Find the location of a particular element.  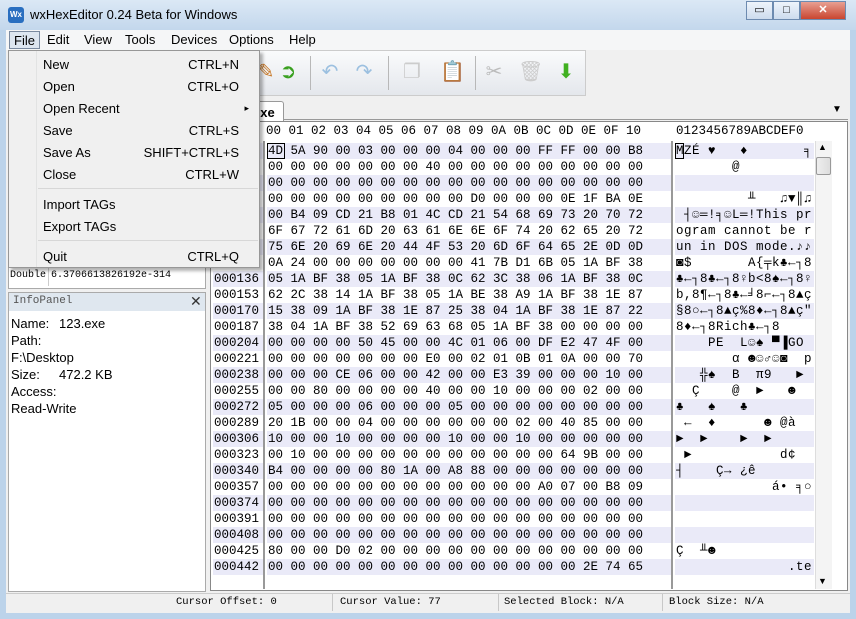

ascii-row: á• ╕○ is located at coordinates (744, 487).